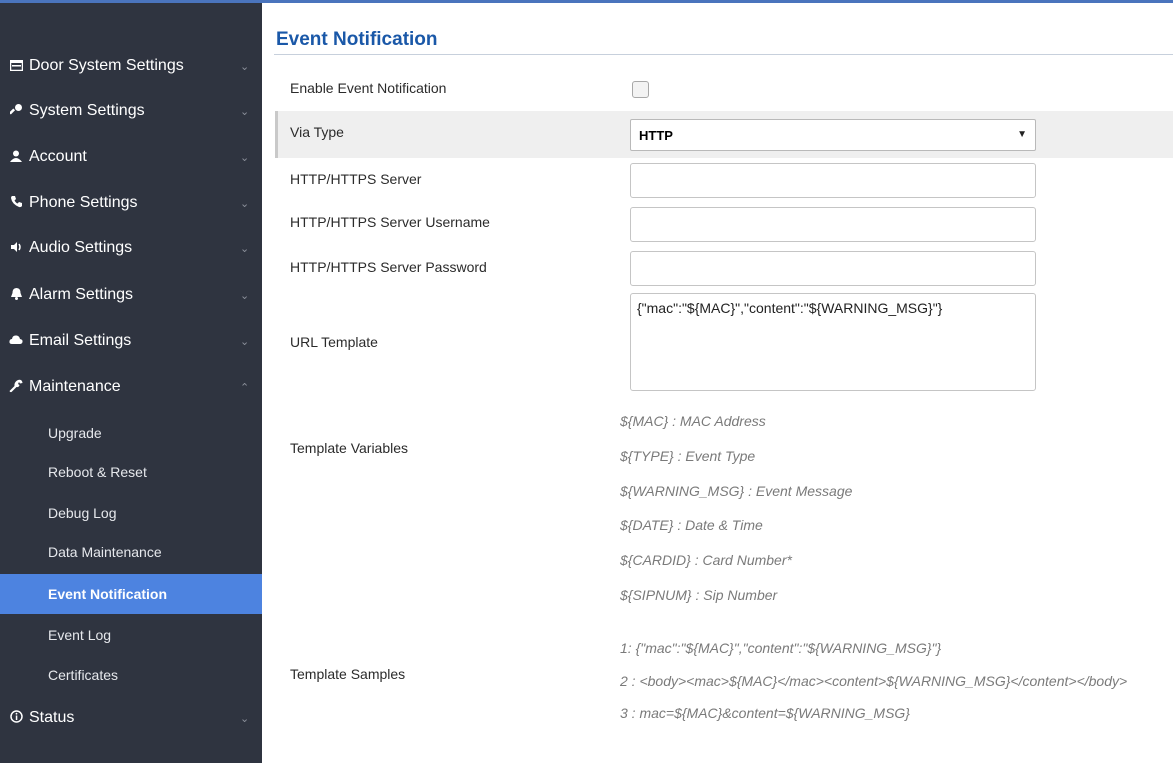 The image size is (1173, 763). What do you see at coordinates (83, 202) in the screenshot?
I see `sidebar-item-label: Phone Settings` at bounding box center [83, 202].